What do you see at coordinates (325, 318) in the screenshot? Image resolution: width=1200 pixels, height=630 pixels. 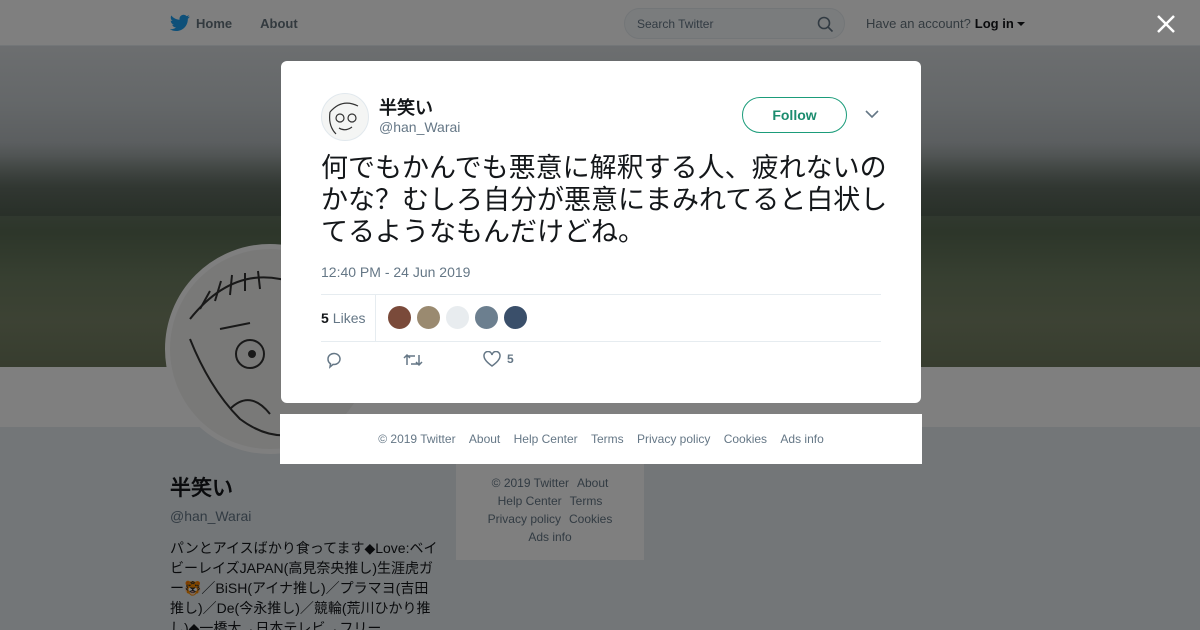 I see `likes-count: 5` at bounding box center [325, 318].